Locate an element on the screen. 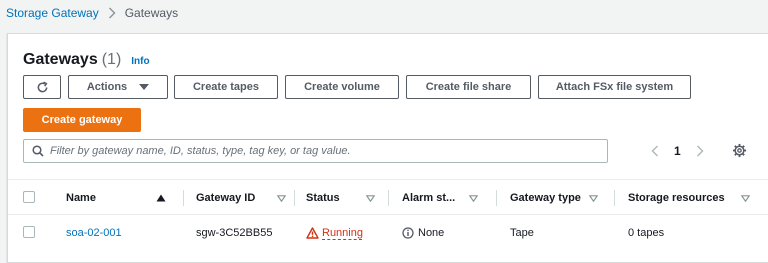 This screenshot has width=768, height=263. refresh-button is located at coordinates (42, 87).